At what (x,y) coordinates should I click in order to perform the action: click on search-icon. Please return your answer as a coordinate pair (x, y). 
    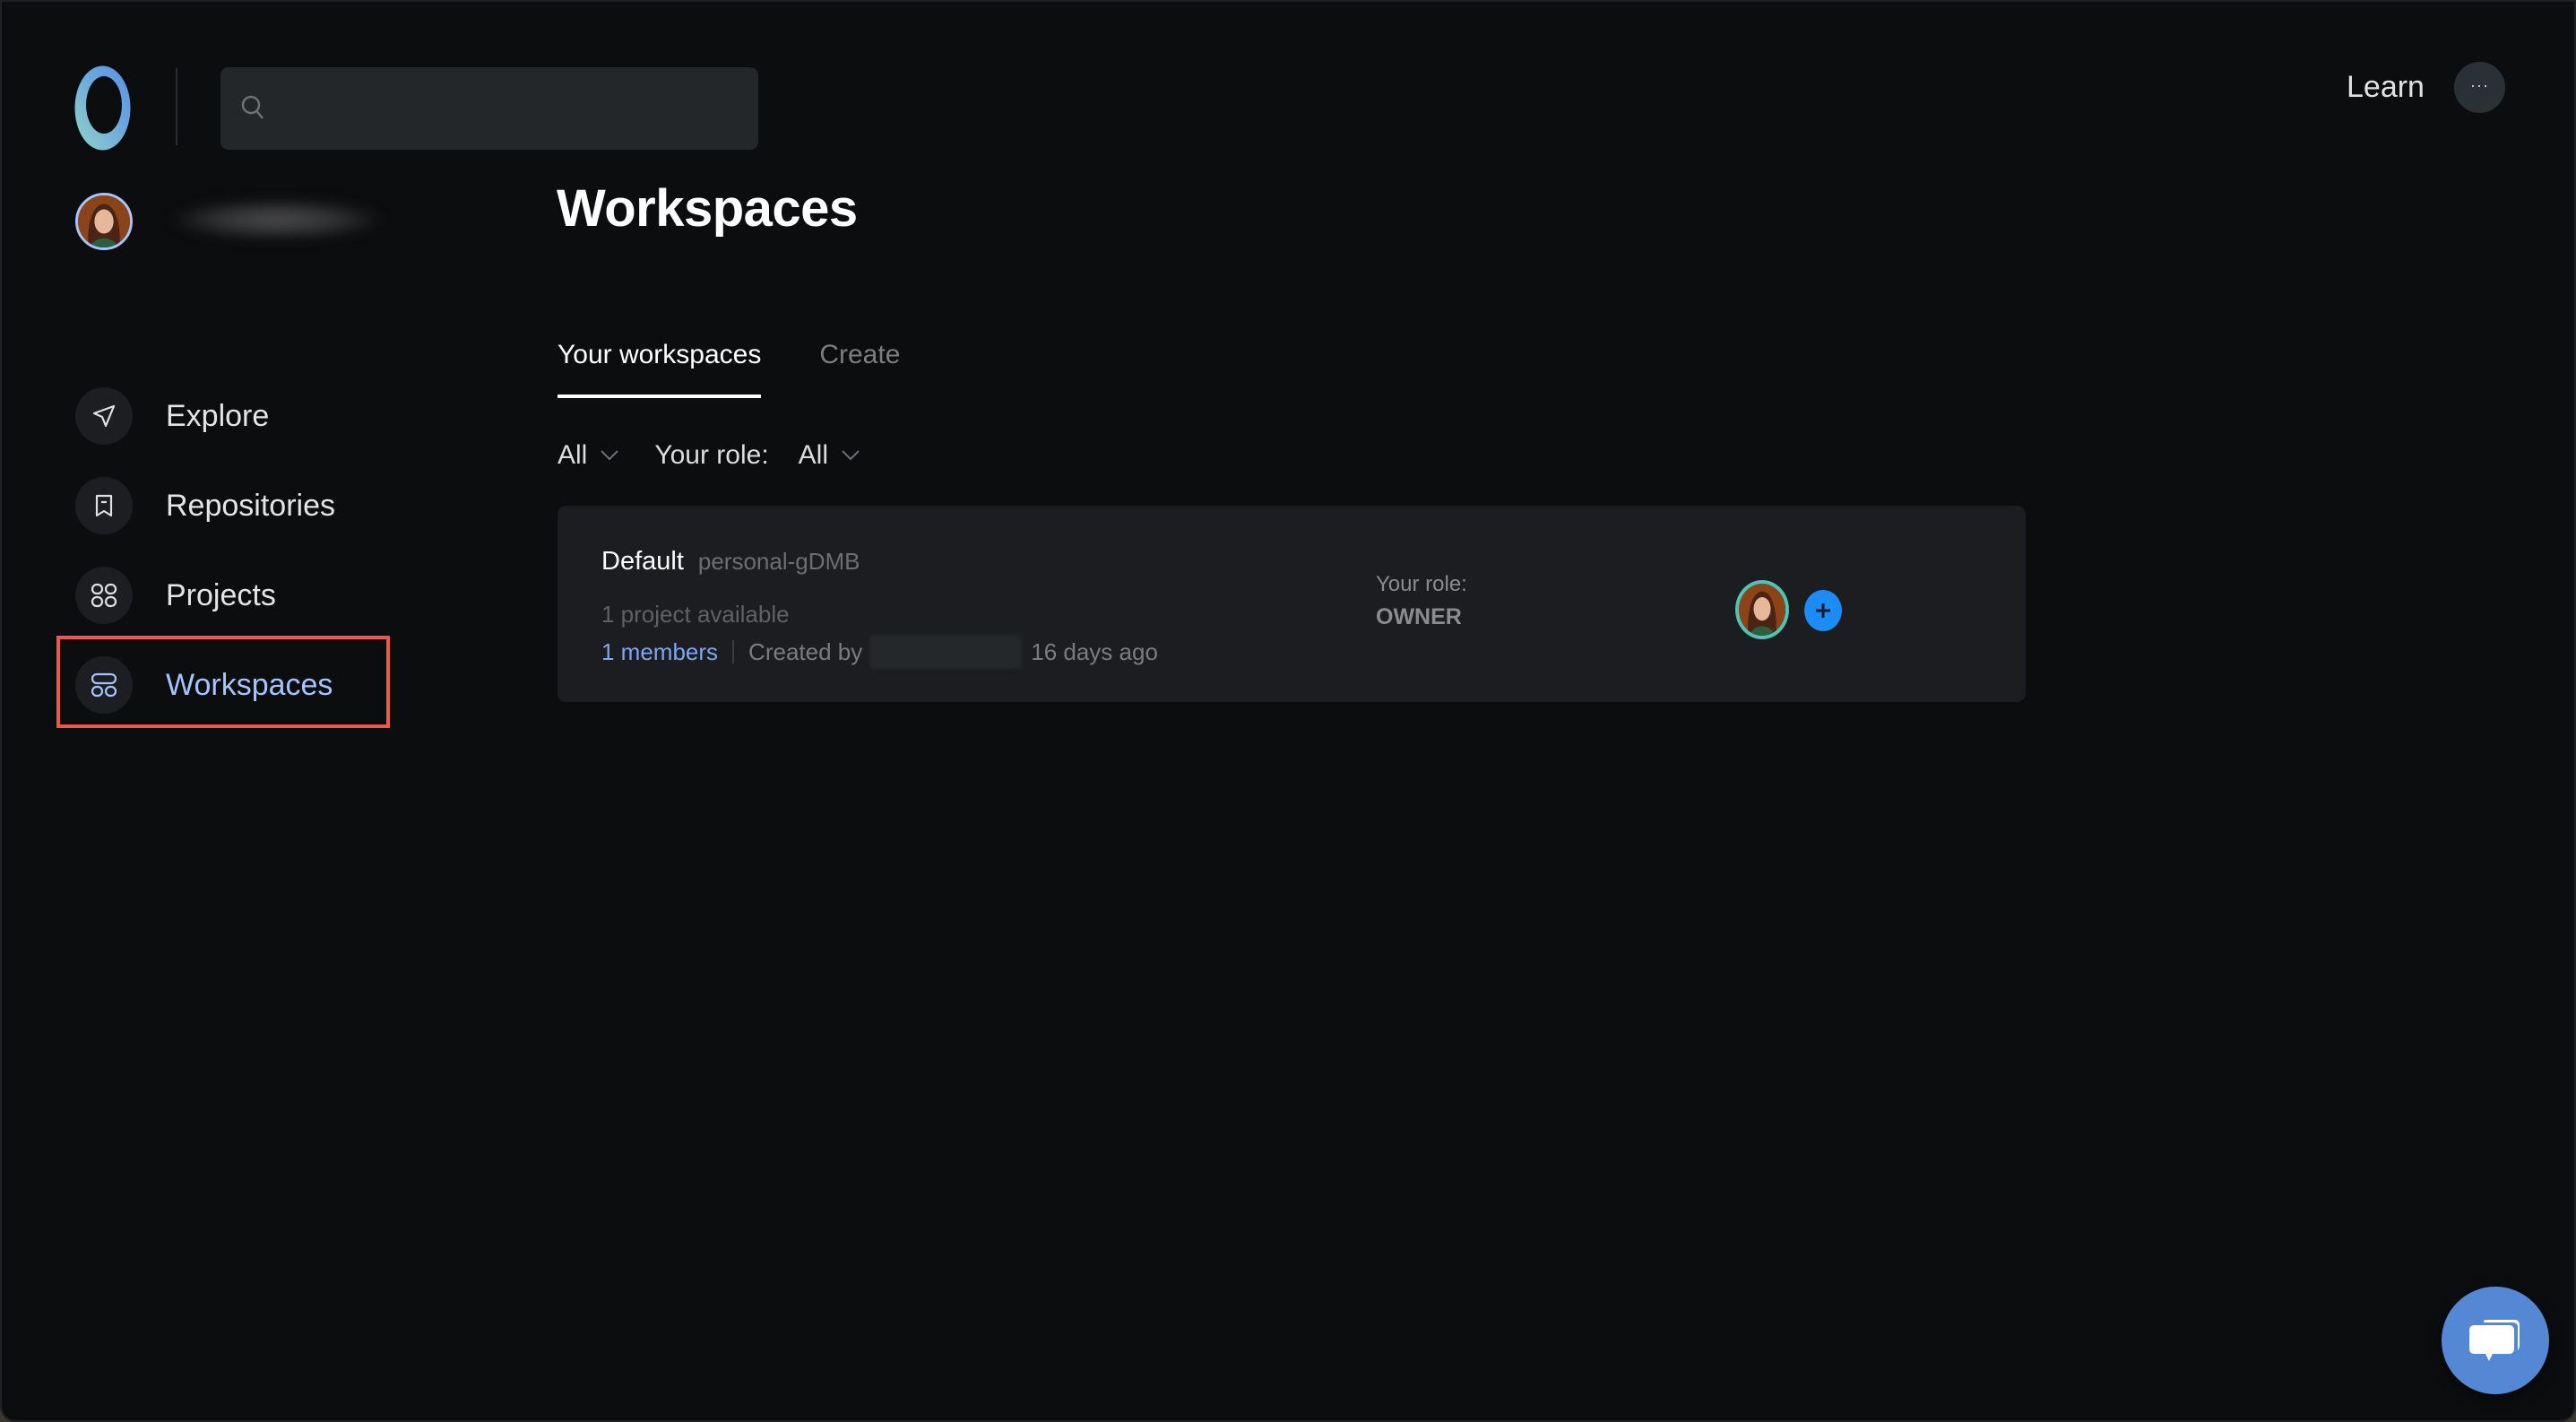
    Looking at the image, I should click on (252, 107).